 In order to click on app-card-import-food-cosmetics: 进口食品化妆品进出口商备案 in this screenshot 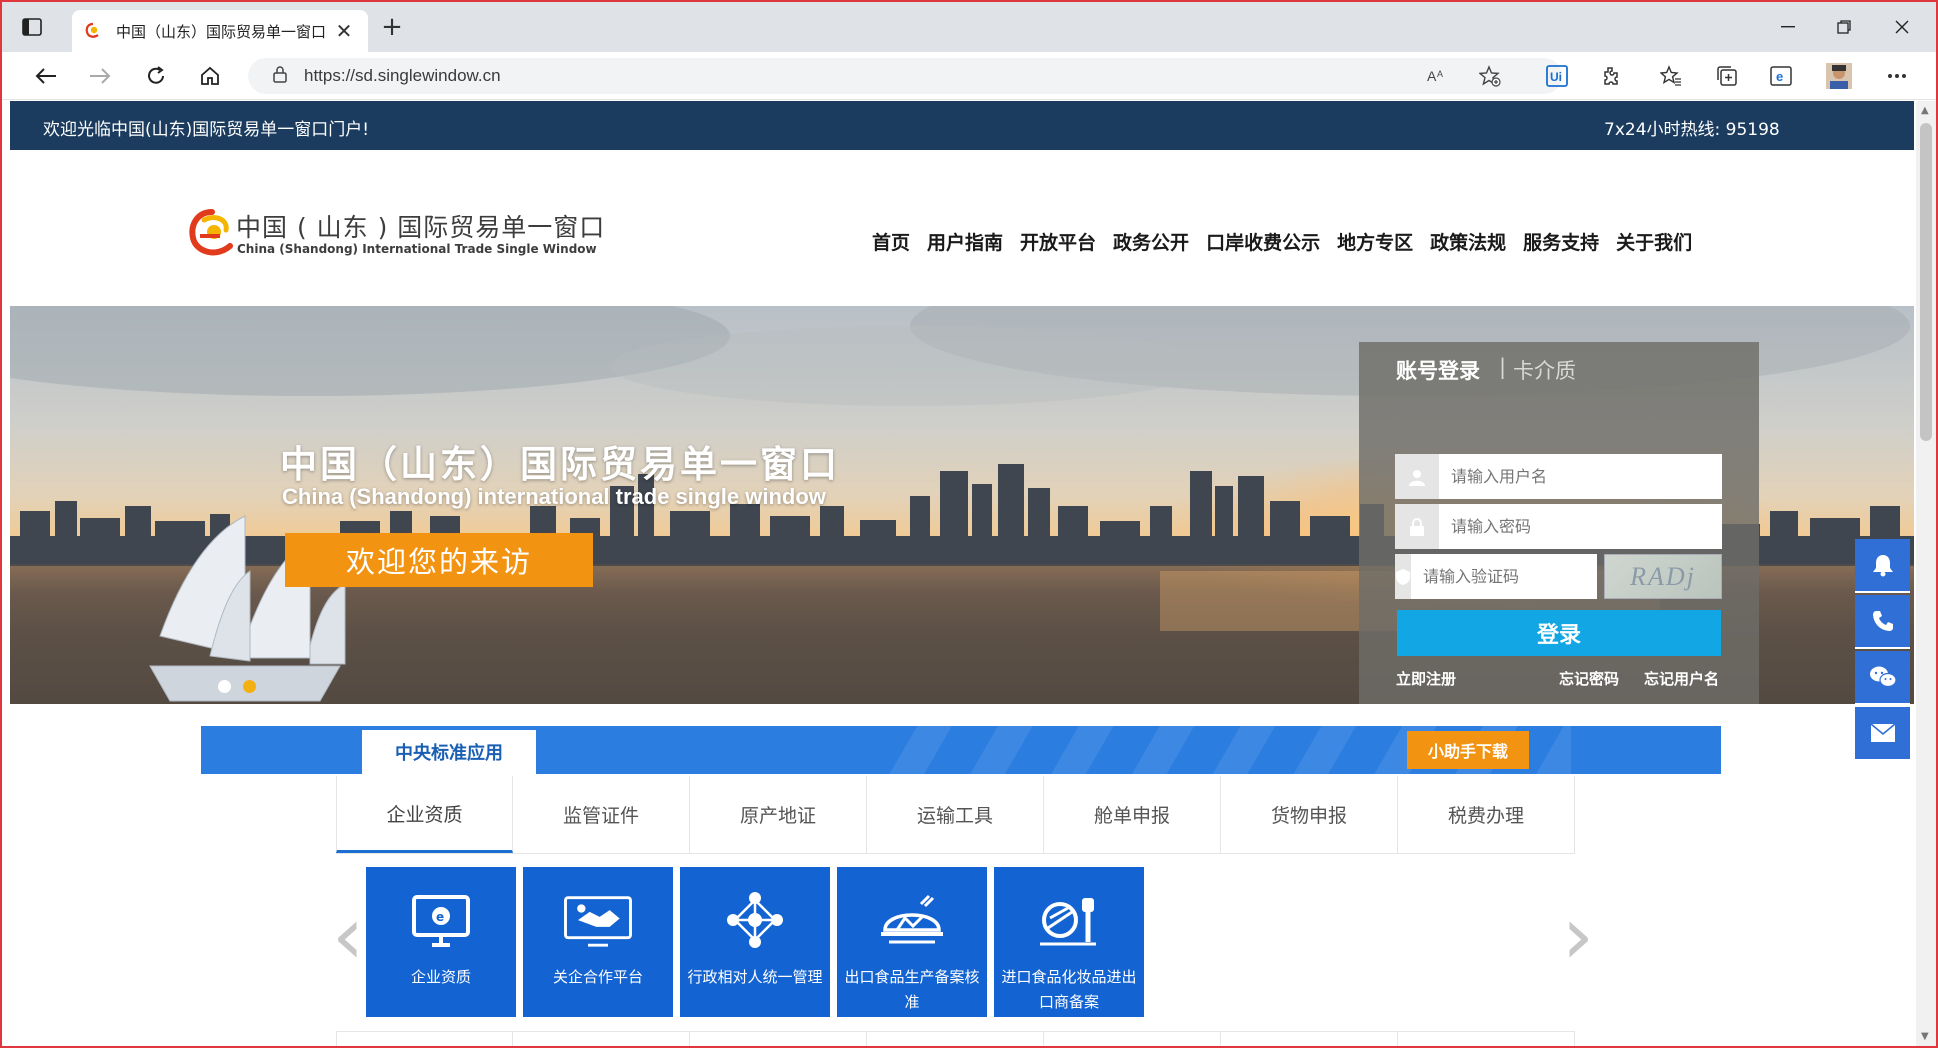, I will do `click(1069, 942)`.